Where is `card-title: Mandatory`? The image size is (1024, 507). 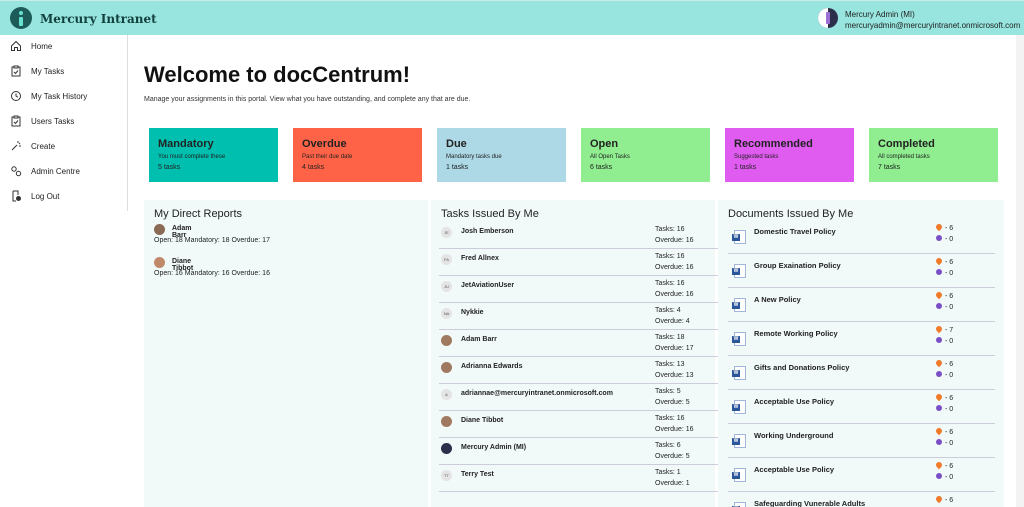 card-title: Mandatory is located at coordinates (186, 144).